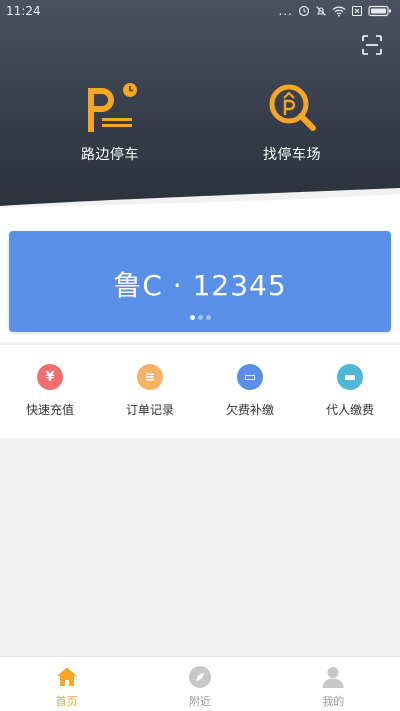  Describe the element at coordinates (199, 701) in the screenshot. I see `nav-nearby-label: 附近` at that location.